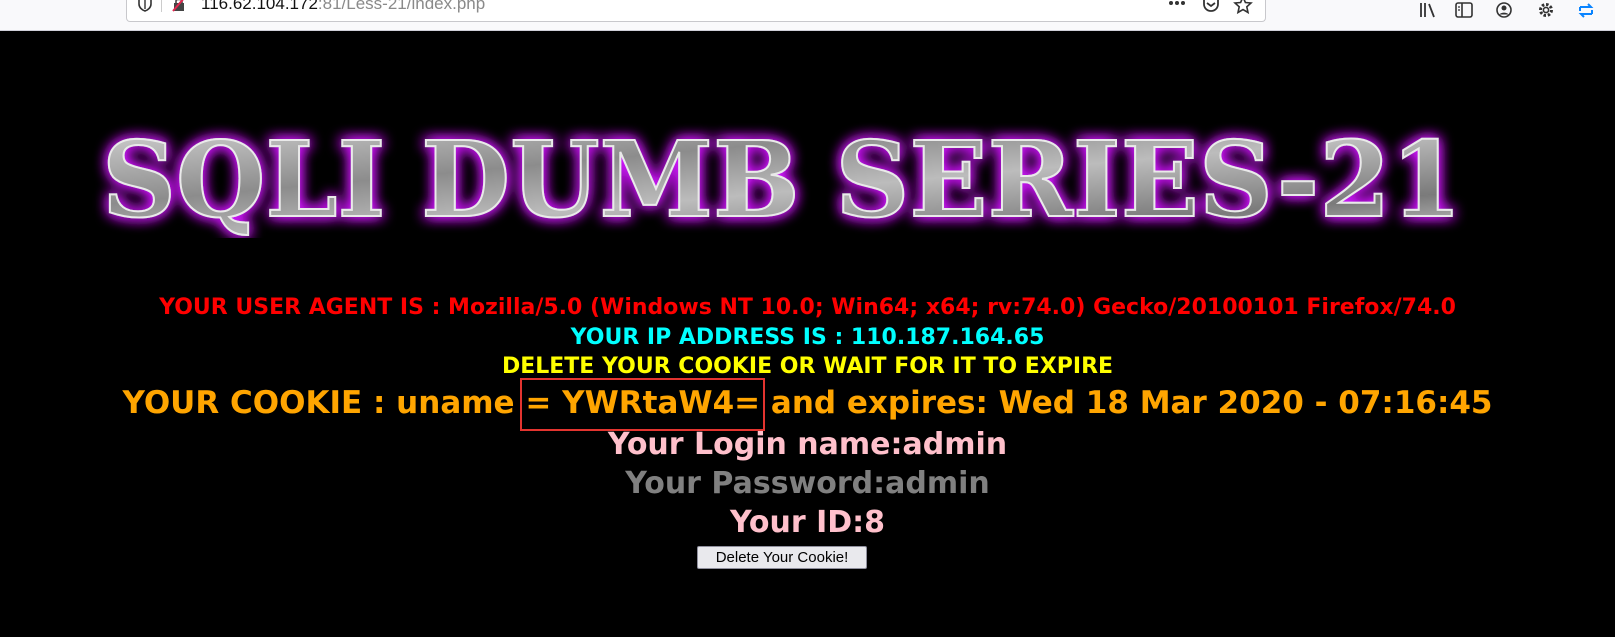 The image size is (1615, 637). I want to click on library-icon, so click(1428, 11).